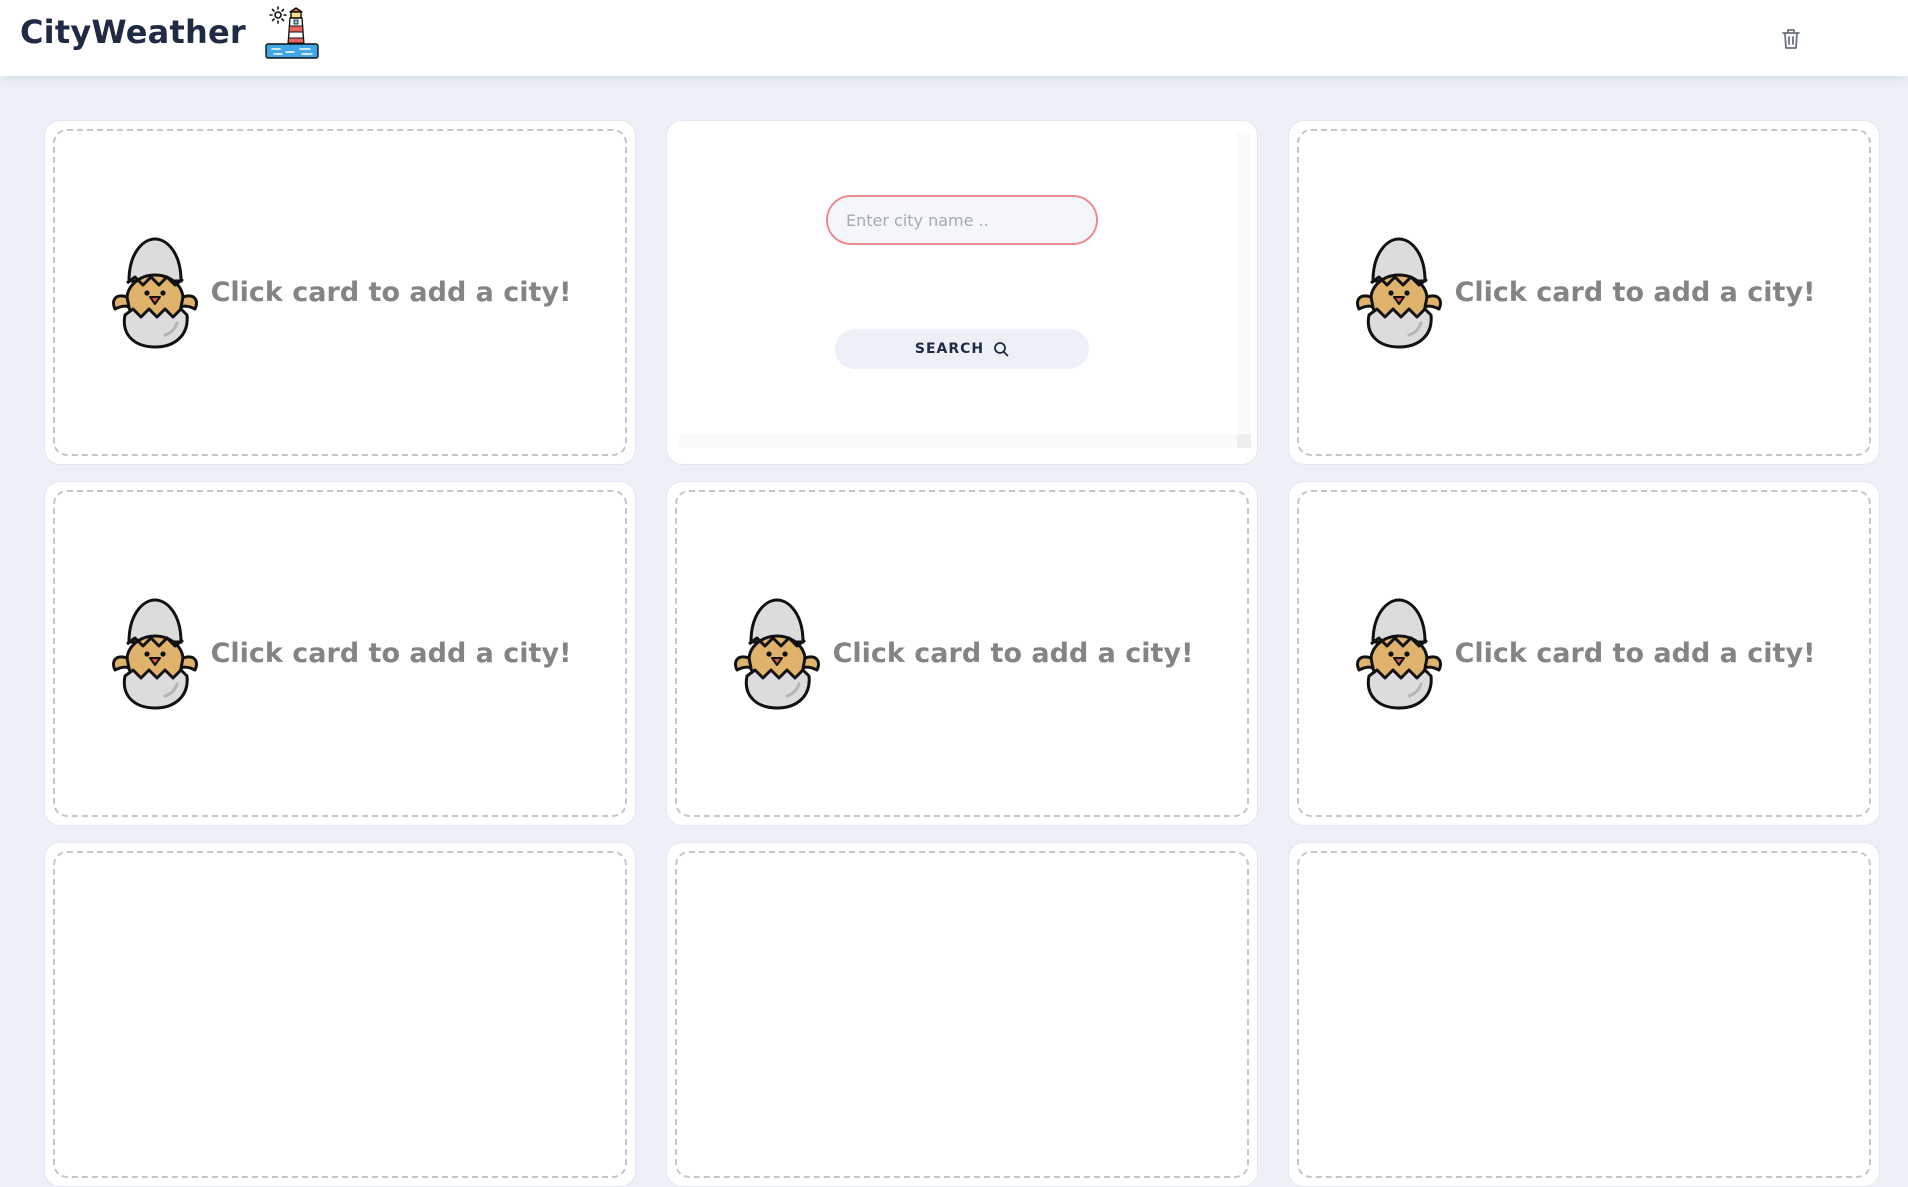 This screenshot has height=1187, width=1908. What do you see at coordinates (962, 220) in the screenshot?
I see `city-name-input` at bounding box center [962, 220].